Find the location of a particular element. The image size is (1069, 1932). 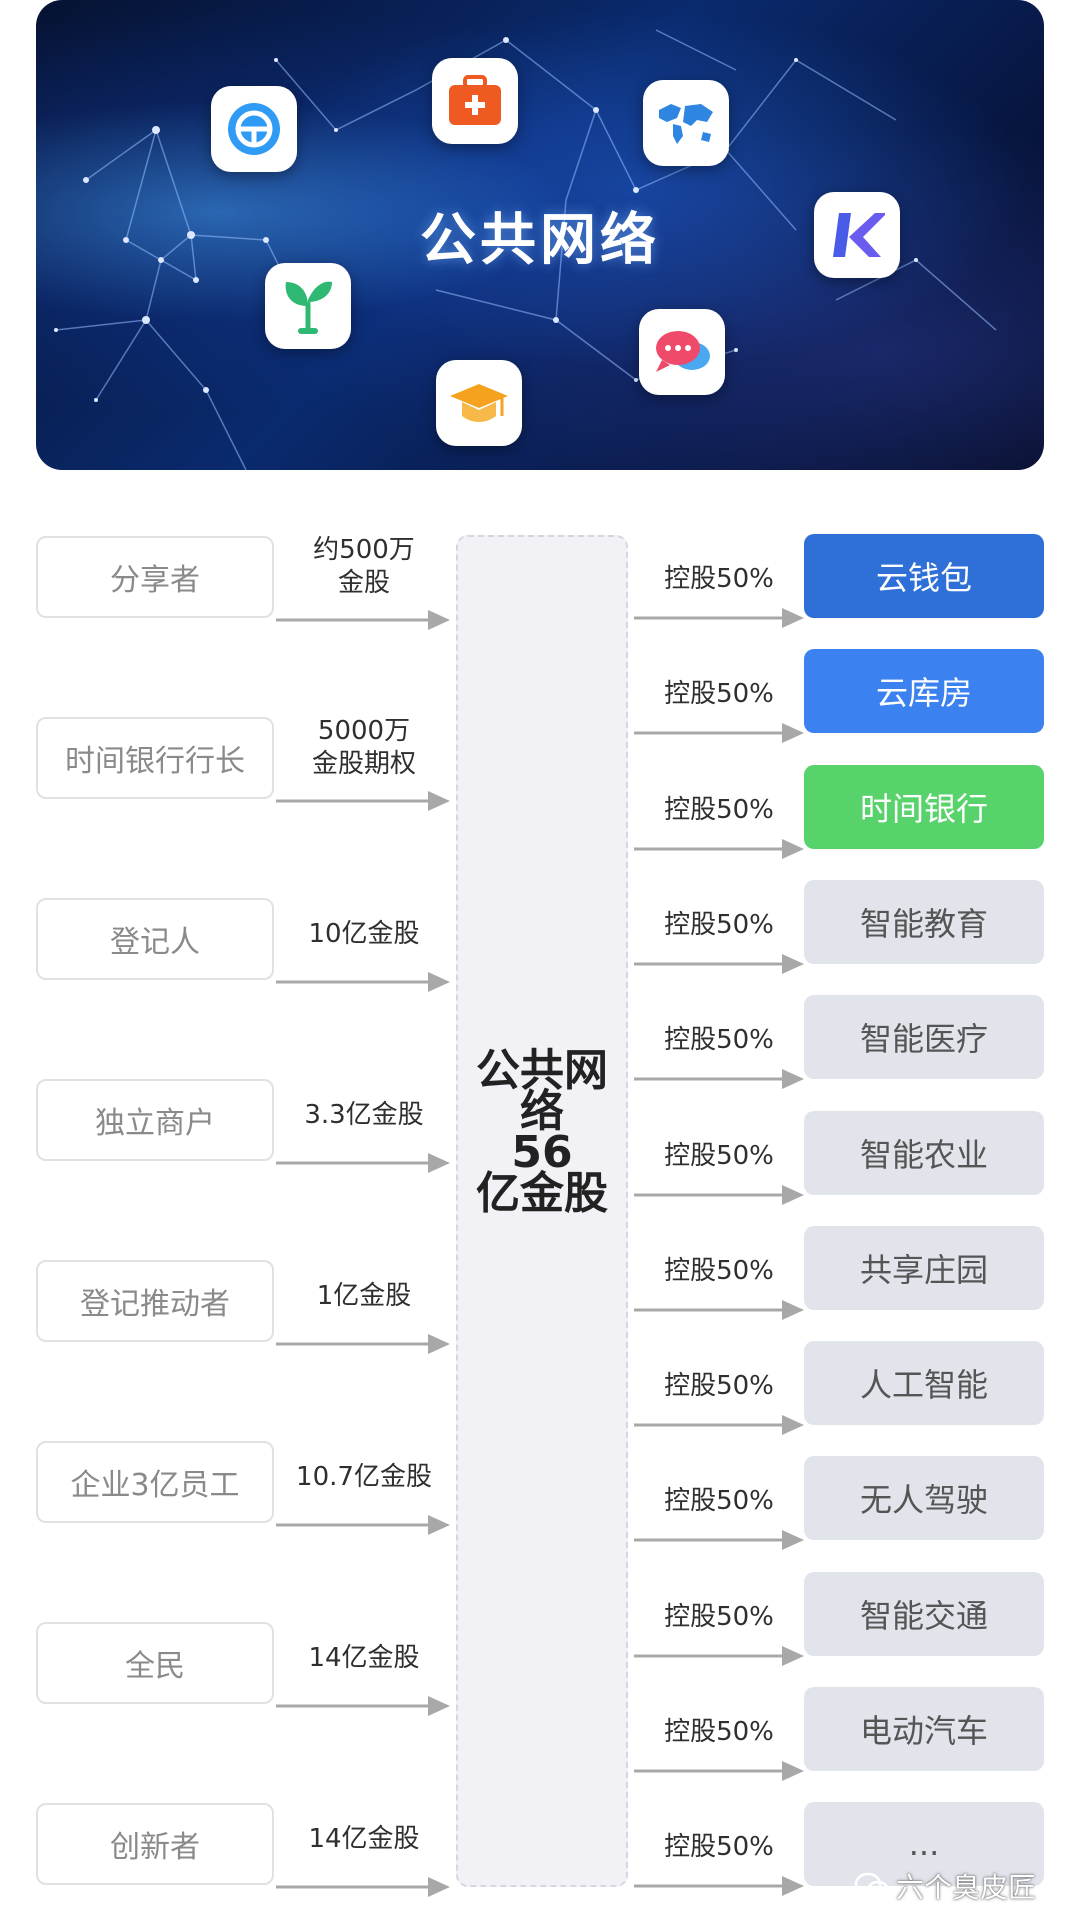

public-network-shares-label: 公共网络 56 亿金股 is located at coordinates (542, 1132).